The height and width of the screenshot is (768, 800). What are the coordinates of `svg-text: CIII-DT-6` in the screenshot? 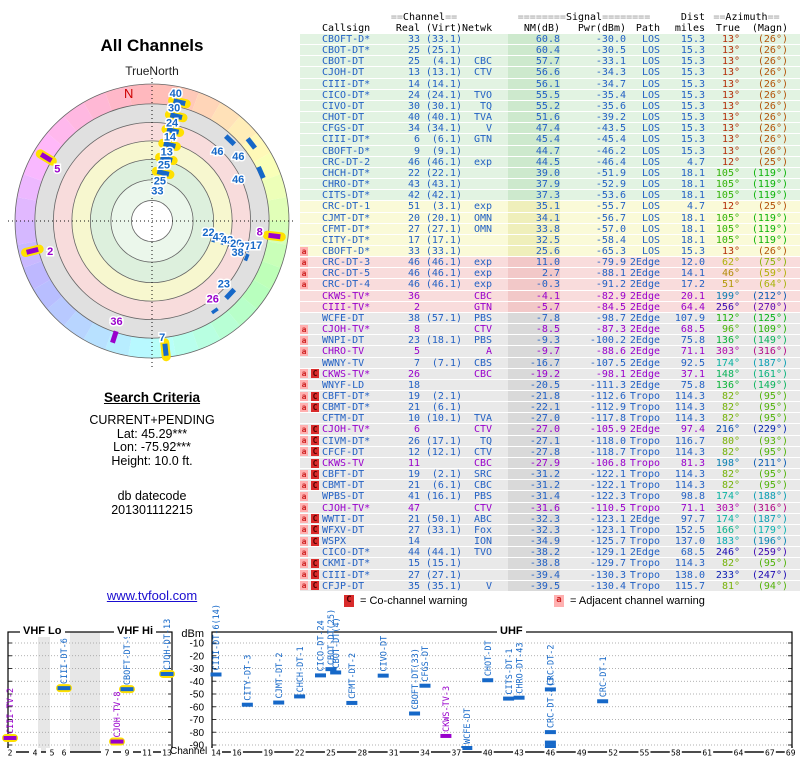 It's located at (65, 661).